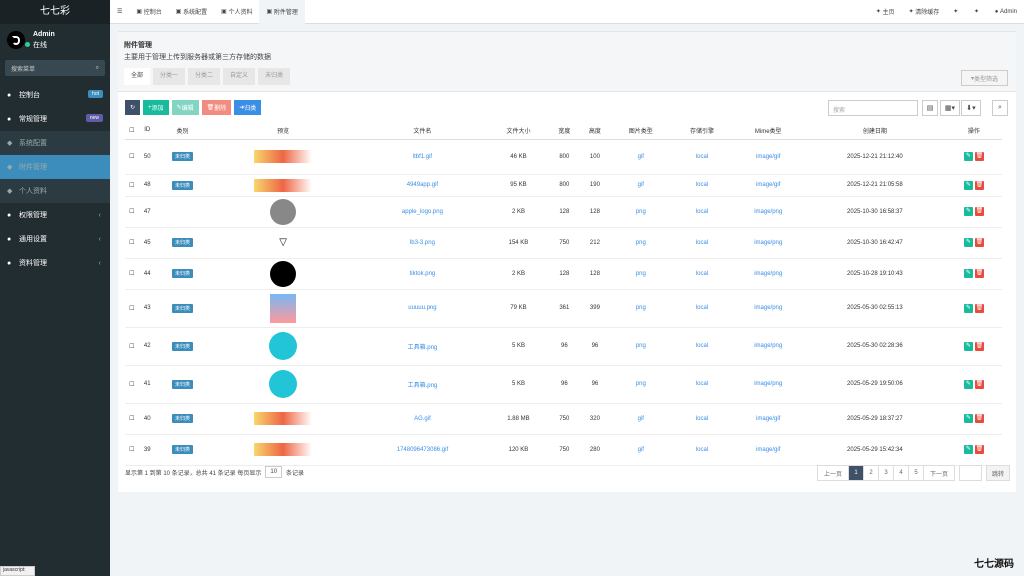  Describe the element at coordinates (518, 131) in the screenshot. I see `column-header: 文件大小` at that location.